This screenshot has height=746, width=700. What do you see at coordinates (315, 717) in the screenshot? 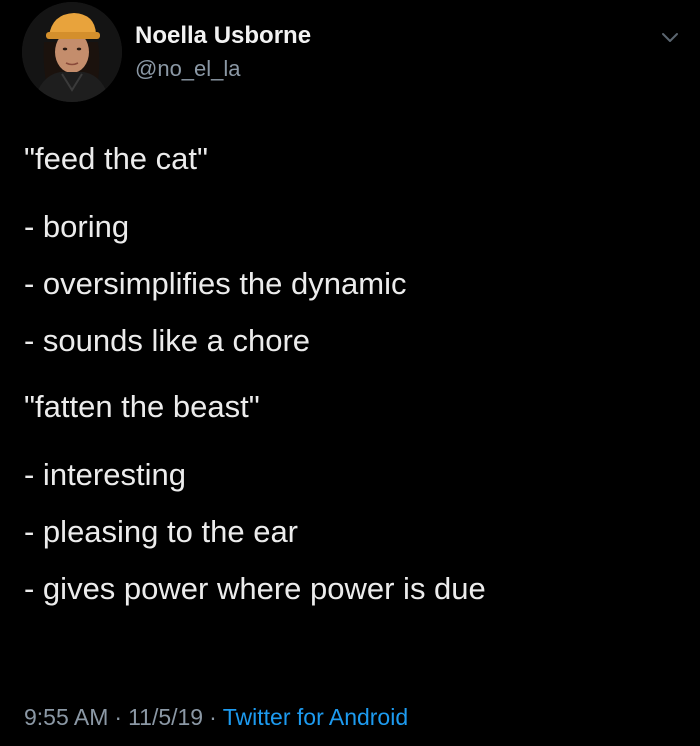
I see `source-link: Twitter for Android` at bounding box center [315, 717].